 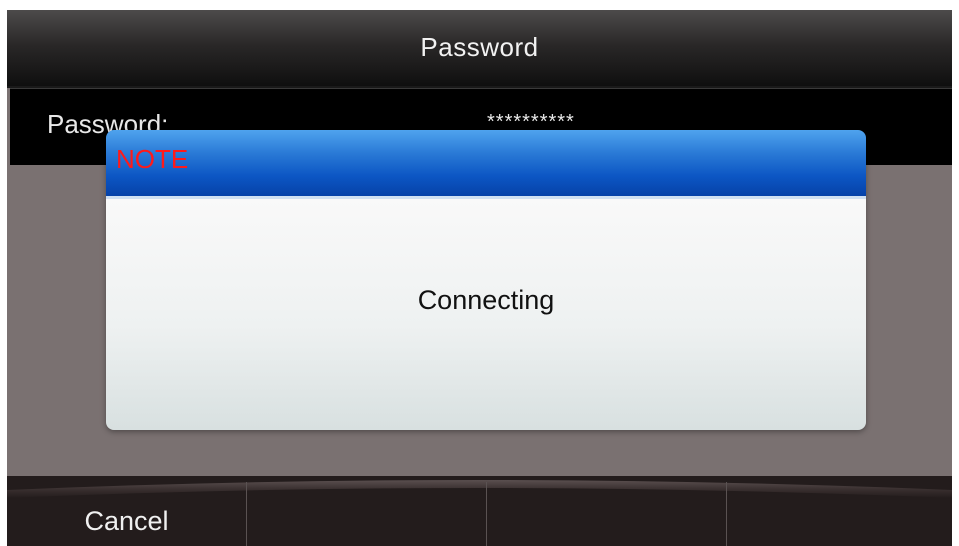 What do you see at coordinates (152, 159) in the screenshot?
I see `dialog-title: NOTE` at bounding box center [152, 159].